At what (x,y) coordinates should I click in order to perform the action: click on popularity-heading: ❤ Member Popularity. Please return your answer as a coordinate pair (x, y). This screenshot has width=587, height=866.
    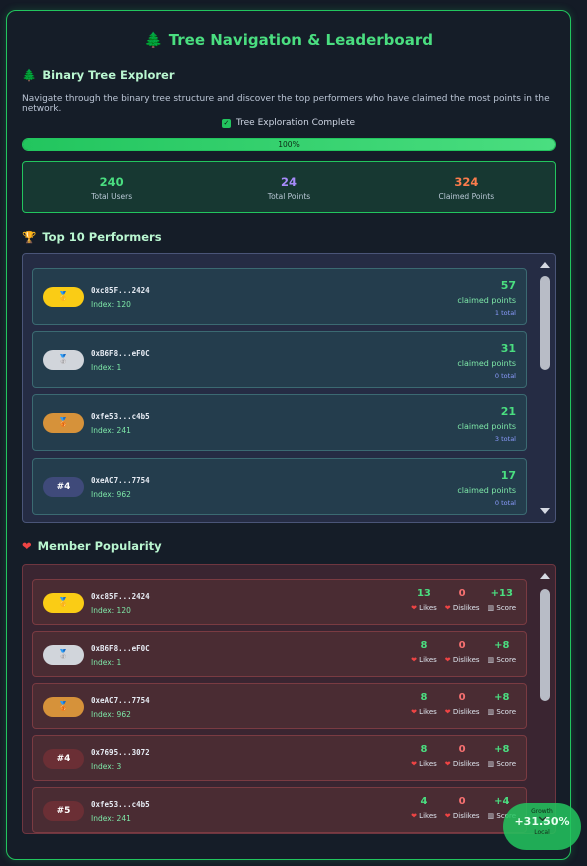
    Looking at the image, I should click on (92, 546).